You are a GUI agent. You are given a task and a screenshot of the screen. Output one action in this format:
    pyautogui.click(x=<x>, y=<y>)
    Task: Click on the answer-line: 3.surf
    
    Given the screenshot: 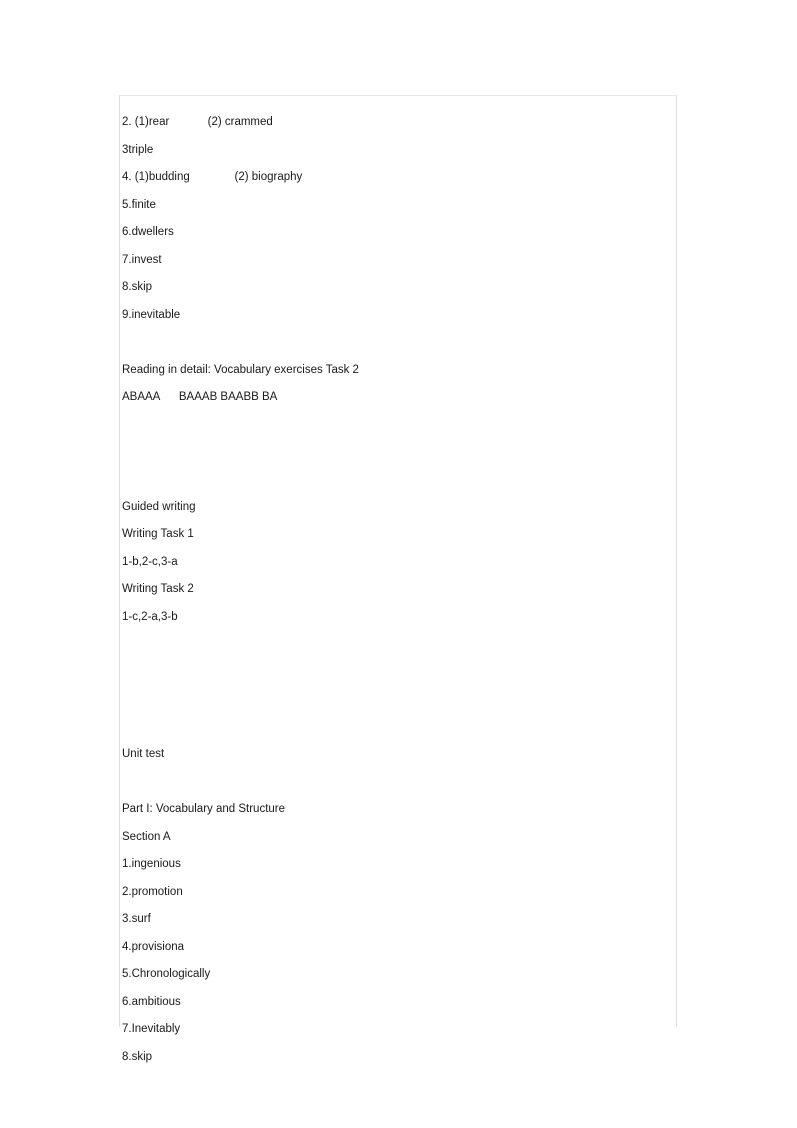 What is the action you would take?
    pyautogui.click(x=136, y=919)
    